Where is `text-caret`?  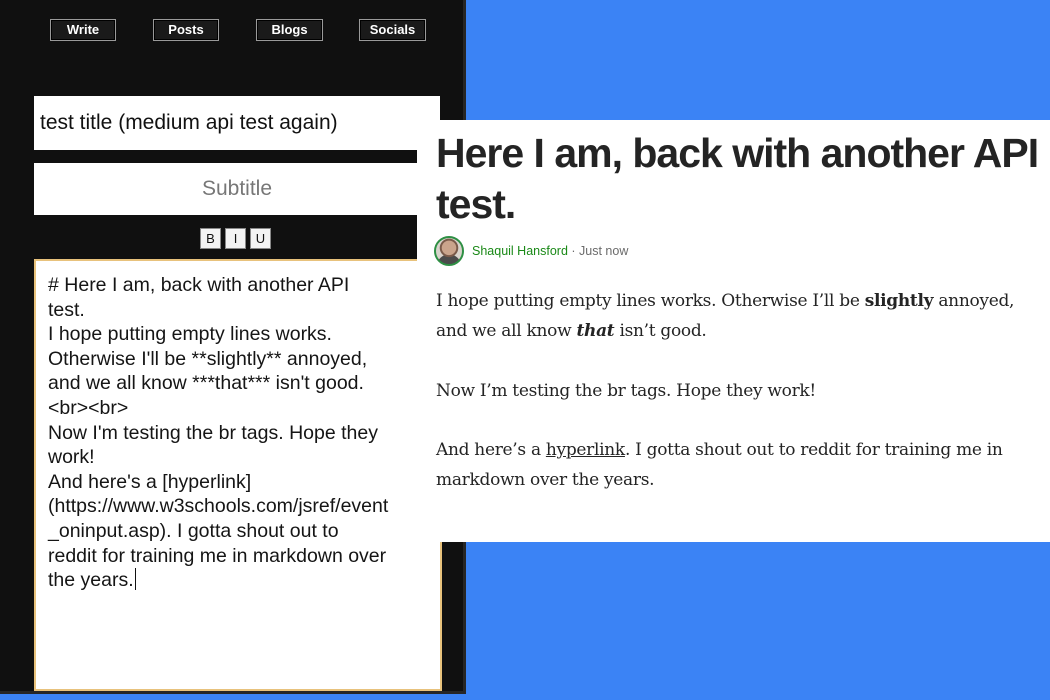 text-caret is located at coordinates (135, 579).